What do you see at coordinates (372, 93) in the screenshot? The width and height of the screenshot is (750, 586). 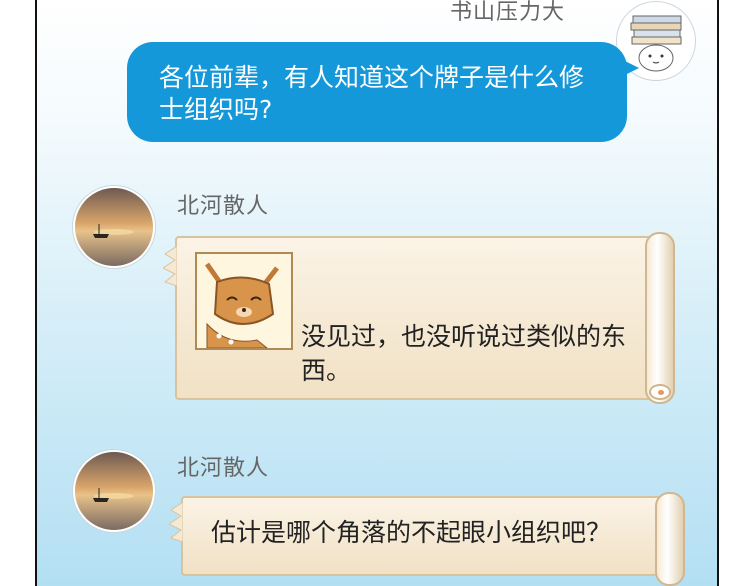 I see `message-text: 各位前辈，有人知道这个牌子是什么修士组织吗?` at bounding box center [372, 93].